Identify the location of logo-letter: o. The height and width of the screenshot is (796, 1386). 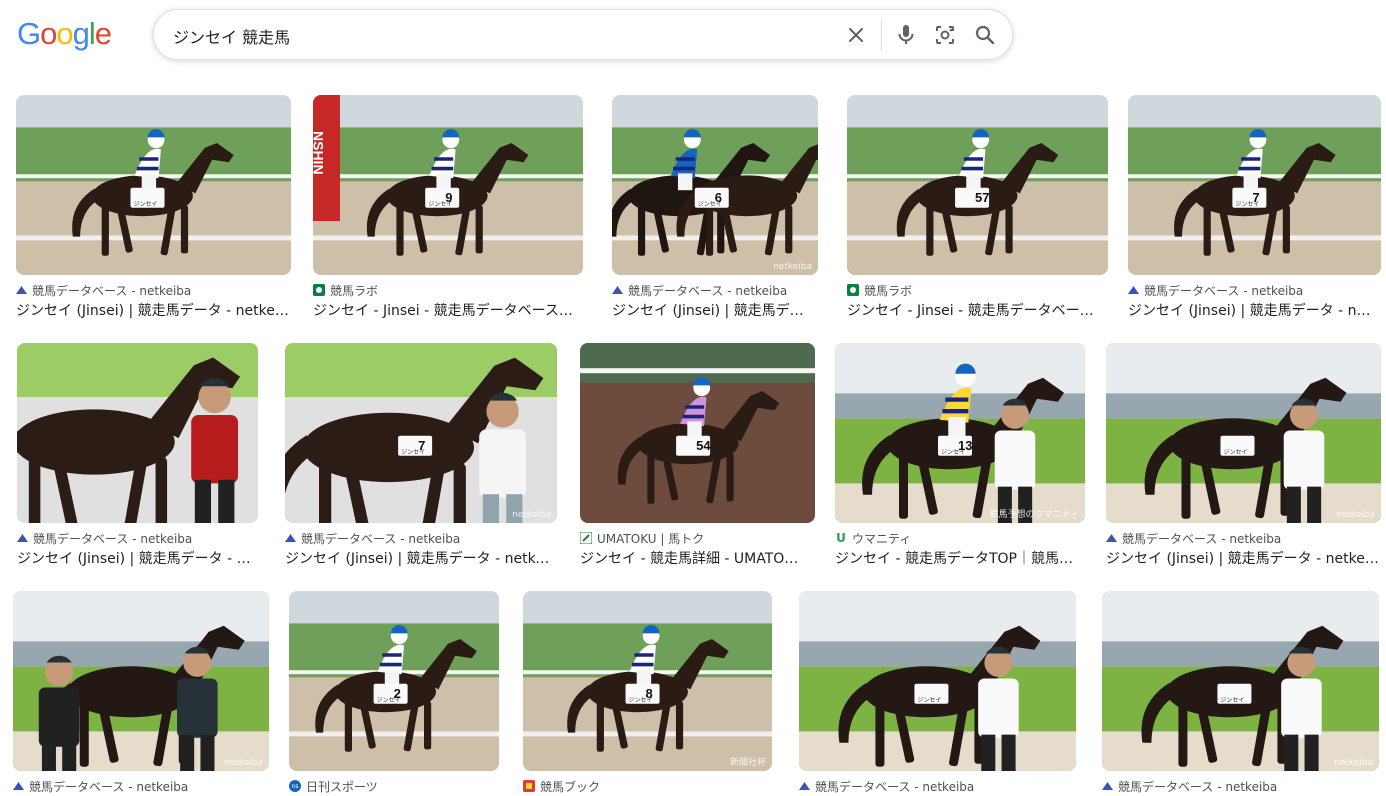
(64, 33).